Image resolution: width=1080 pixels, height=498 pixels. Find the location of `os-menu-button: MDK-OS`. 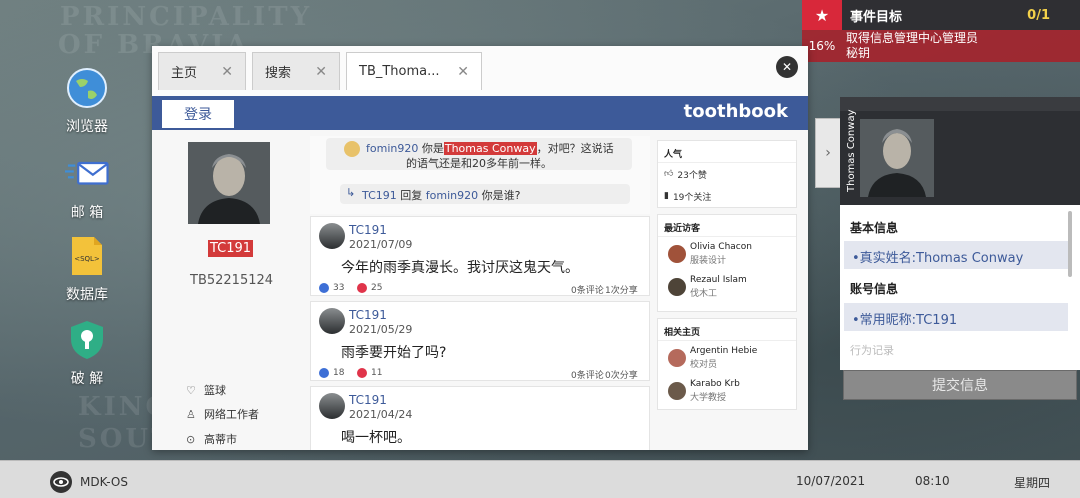

os-menu-button: MDK-OS is located at coordinates (89, 482).